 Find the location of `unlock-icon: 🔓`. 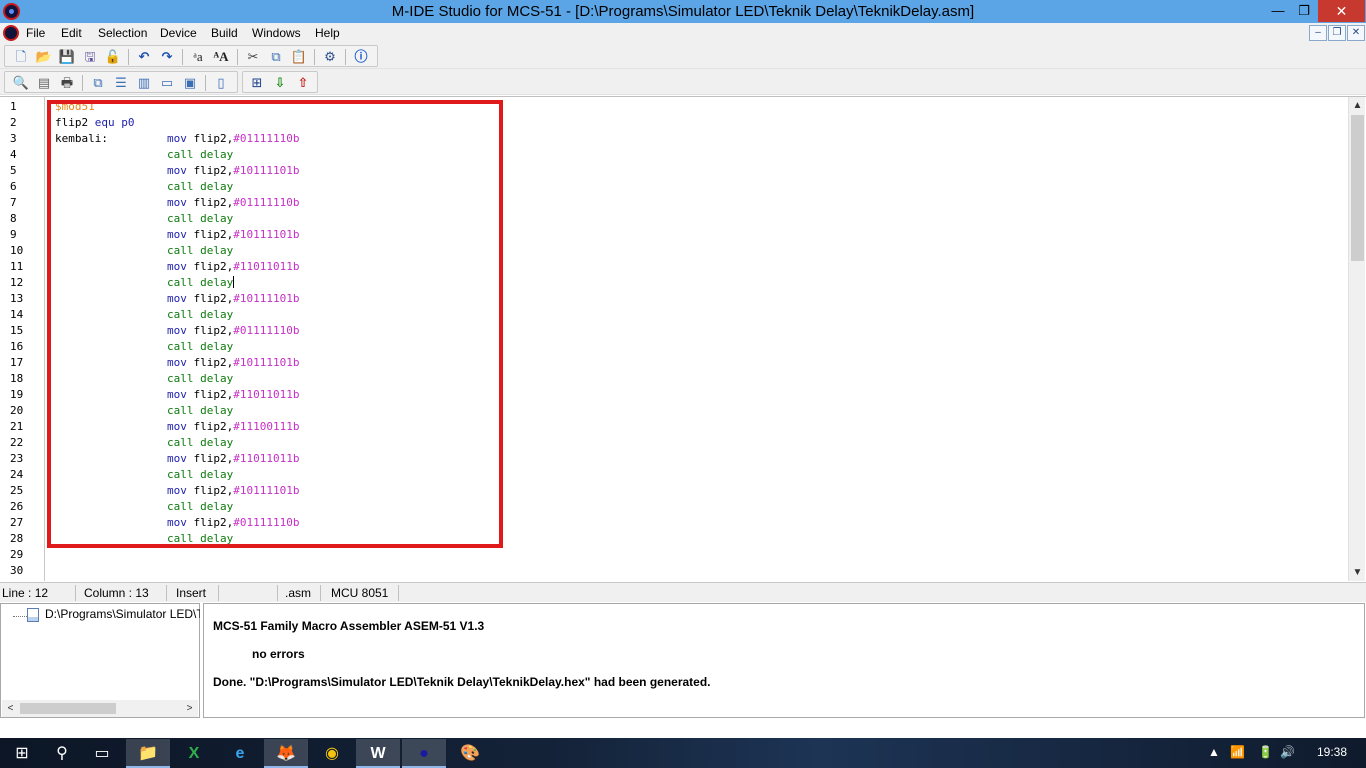

unlock-icon: 🔓 is located at coordinates (113, 57).